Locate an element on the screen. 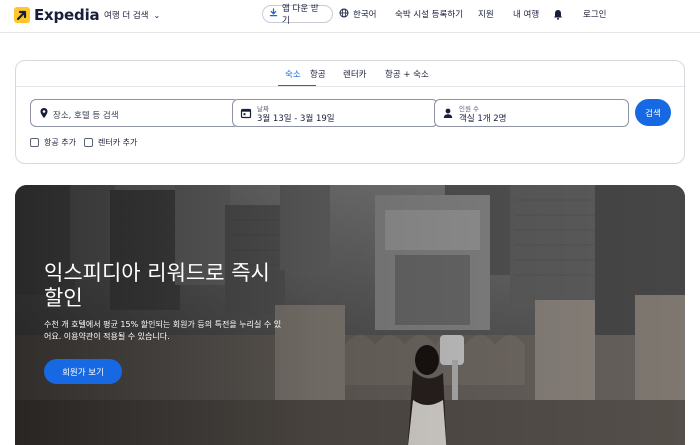 The width and height of the screenshot is (700, 445). expedia-logo-icon is located at coordinates (22, 15).